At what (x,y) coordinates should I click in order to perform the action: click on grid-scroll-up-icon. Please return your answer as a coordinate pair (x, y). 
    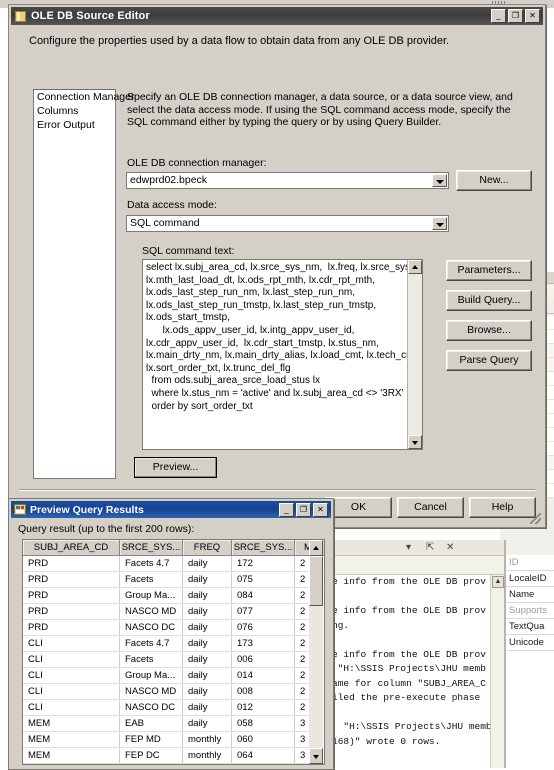
    Looking at the image, I should click on (316, 548).